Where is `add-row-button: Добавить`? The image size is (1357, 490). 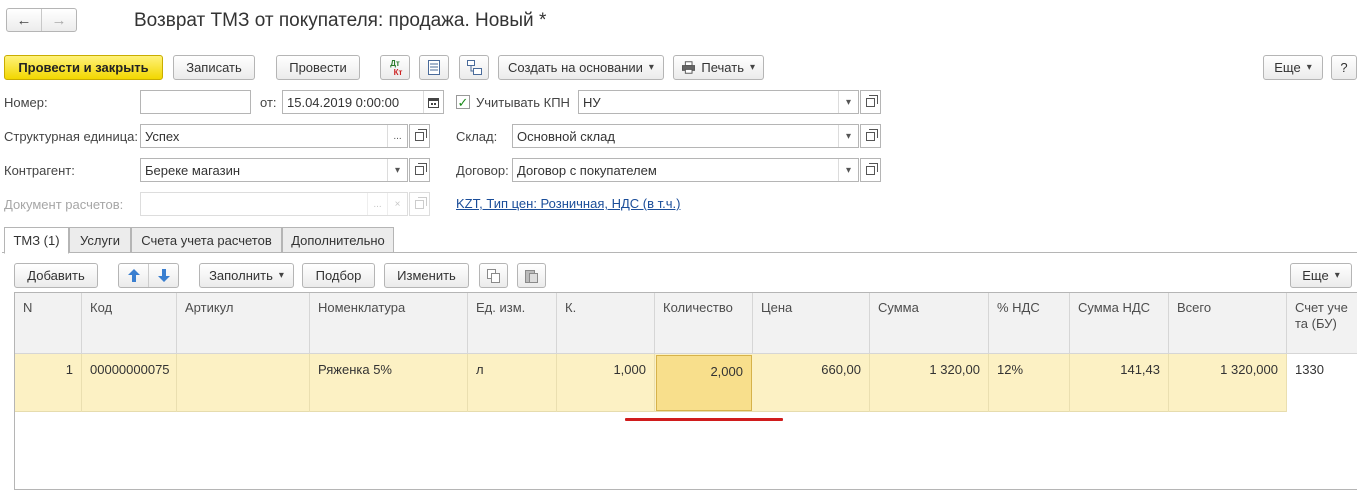
add-row-button: Добавить is located at coordinates (56, 275).